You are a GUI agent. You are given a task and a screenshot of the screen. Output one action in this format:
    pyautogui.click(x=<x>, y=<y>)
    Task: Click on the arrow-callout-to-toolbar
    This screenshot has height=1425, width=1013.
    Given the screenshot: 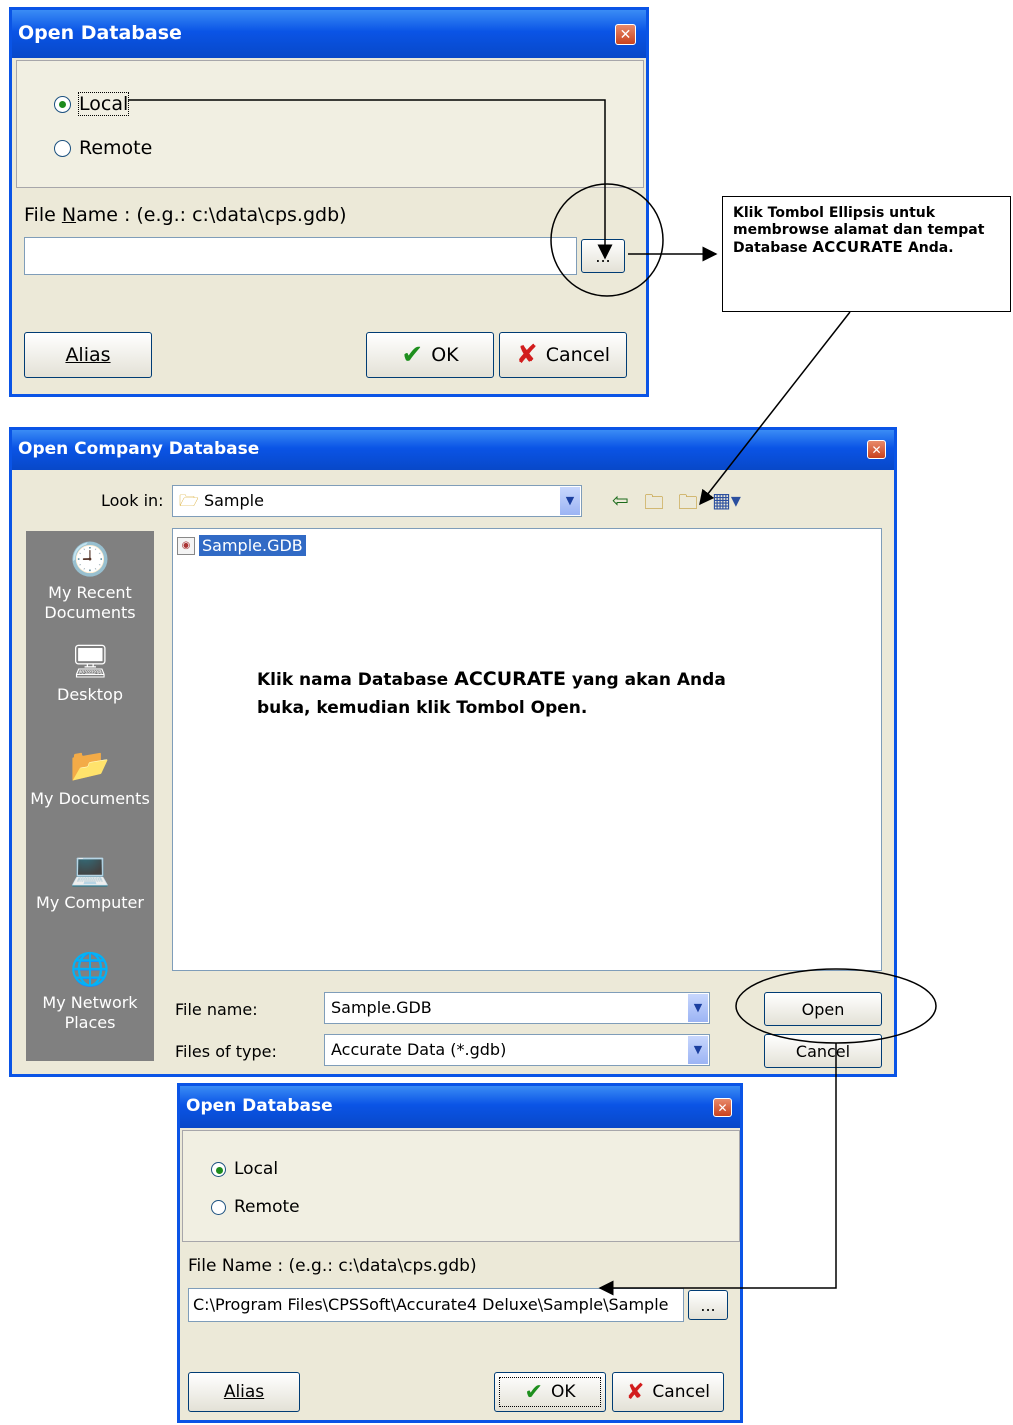 What is the action you would take?
    pyautogui.click(x=775, y=408)
    